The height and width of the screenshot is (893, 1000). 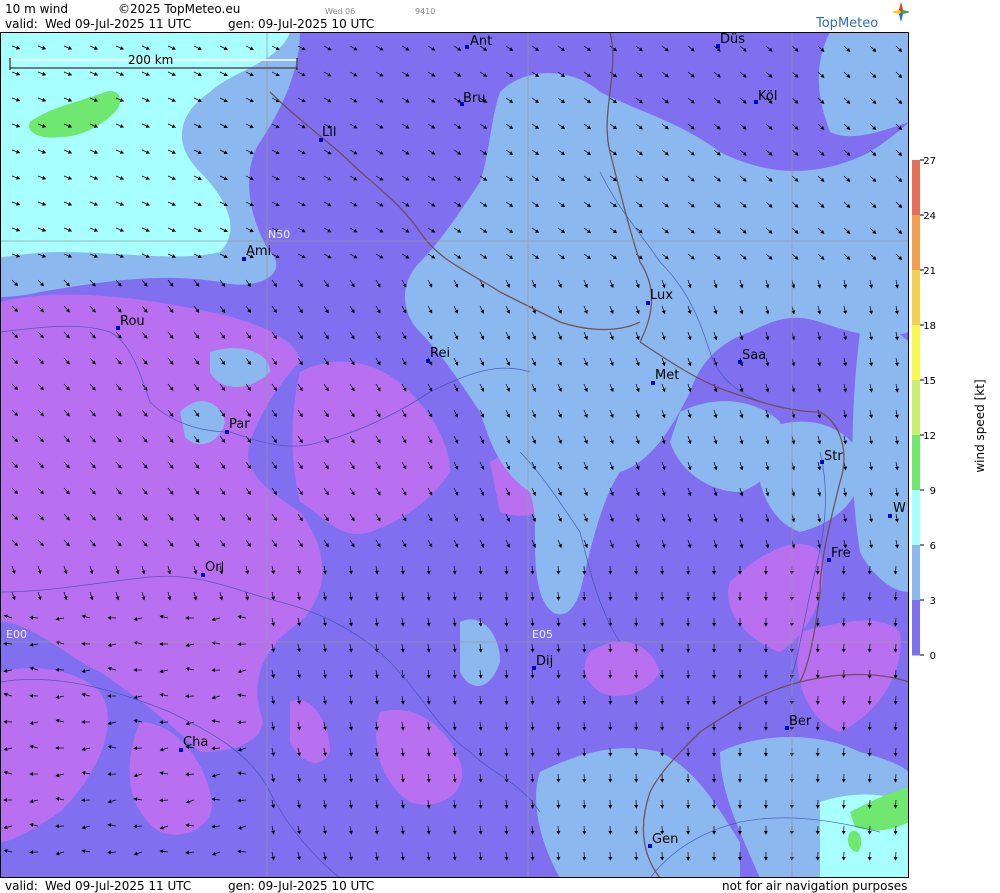 I want to click on scale-bar-label: 200 km, so click(x=150, y=60).